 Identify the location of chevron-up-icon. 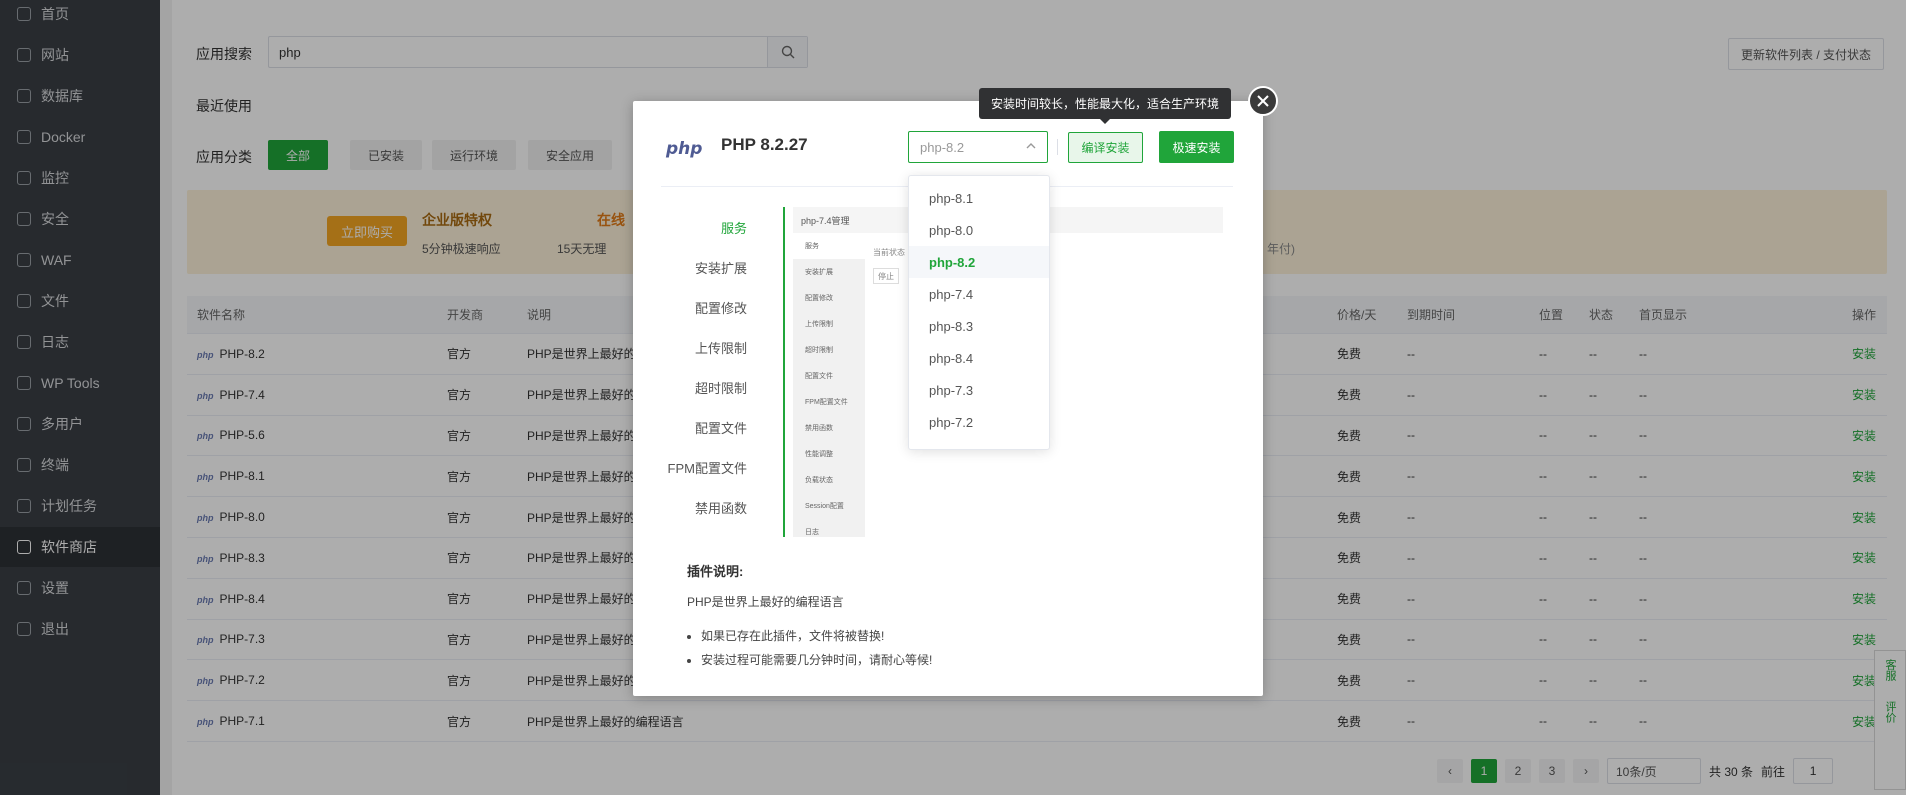
(1031, 146).